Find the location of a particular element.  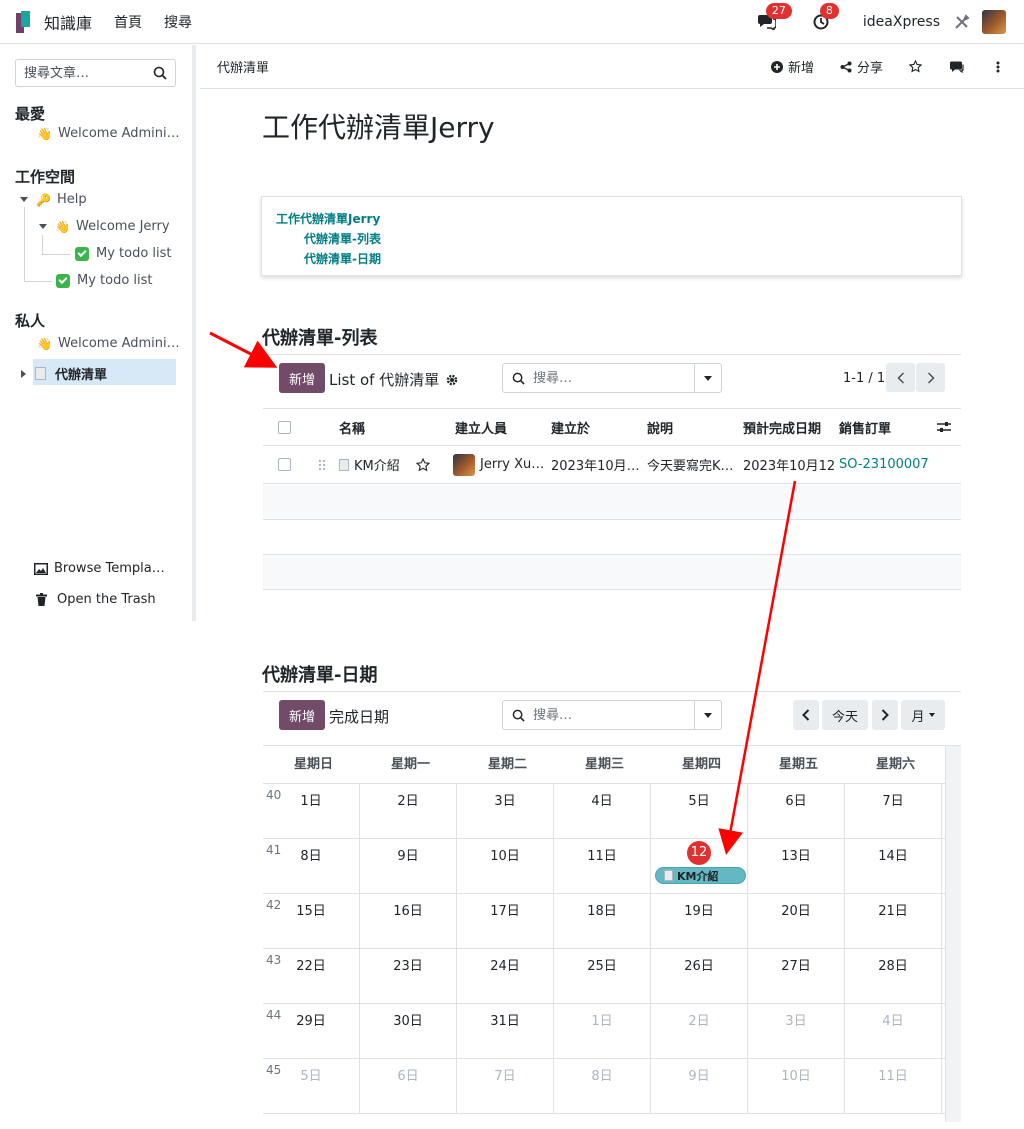

calendar-event: KM介紹 is located at coordinates (700, 875).